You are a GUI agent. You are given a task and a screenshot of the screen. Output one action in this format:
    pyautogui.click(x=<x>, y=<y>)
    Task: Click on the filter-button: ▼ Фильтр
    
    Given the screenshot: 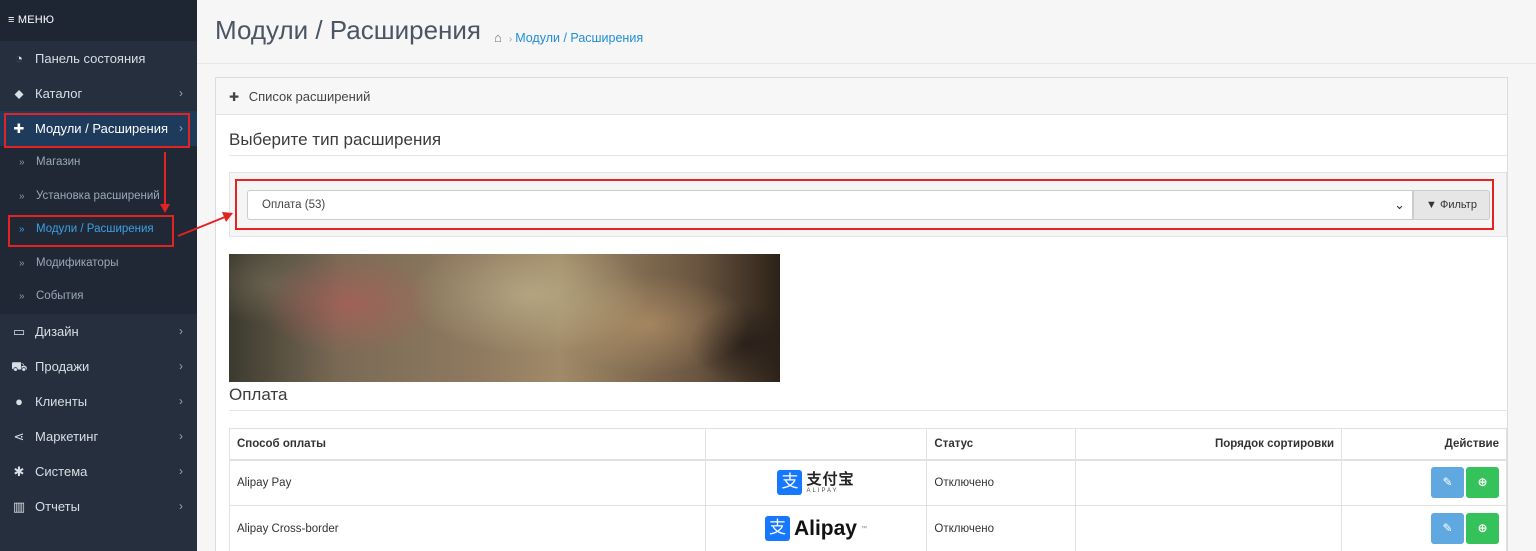 What is the action you would take?
    pyautogui.click(x=1451, y=205)
    